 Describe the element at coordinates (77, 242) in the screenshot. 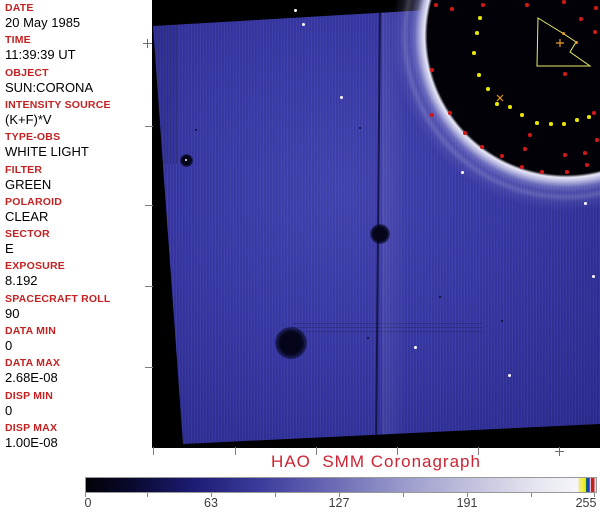

I see `metadata-field-sector: SECTOR E` at that location.